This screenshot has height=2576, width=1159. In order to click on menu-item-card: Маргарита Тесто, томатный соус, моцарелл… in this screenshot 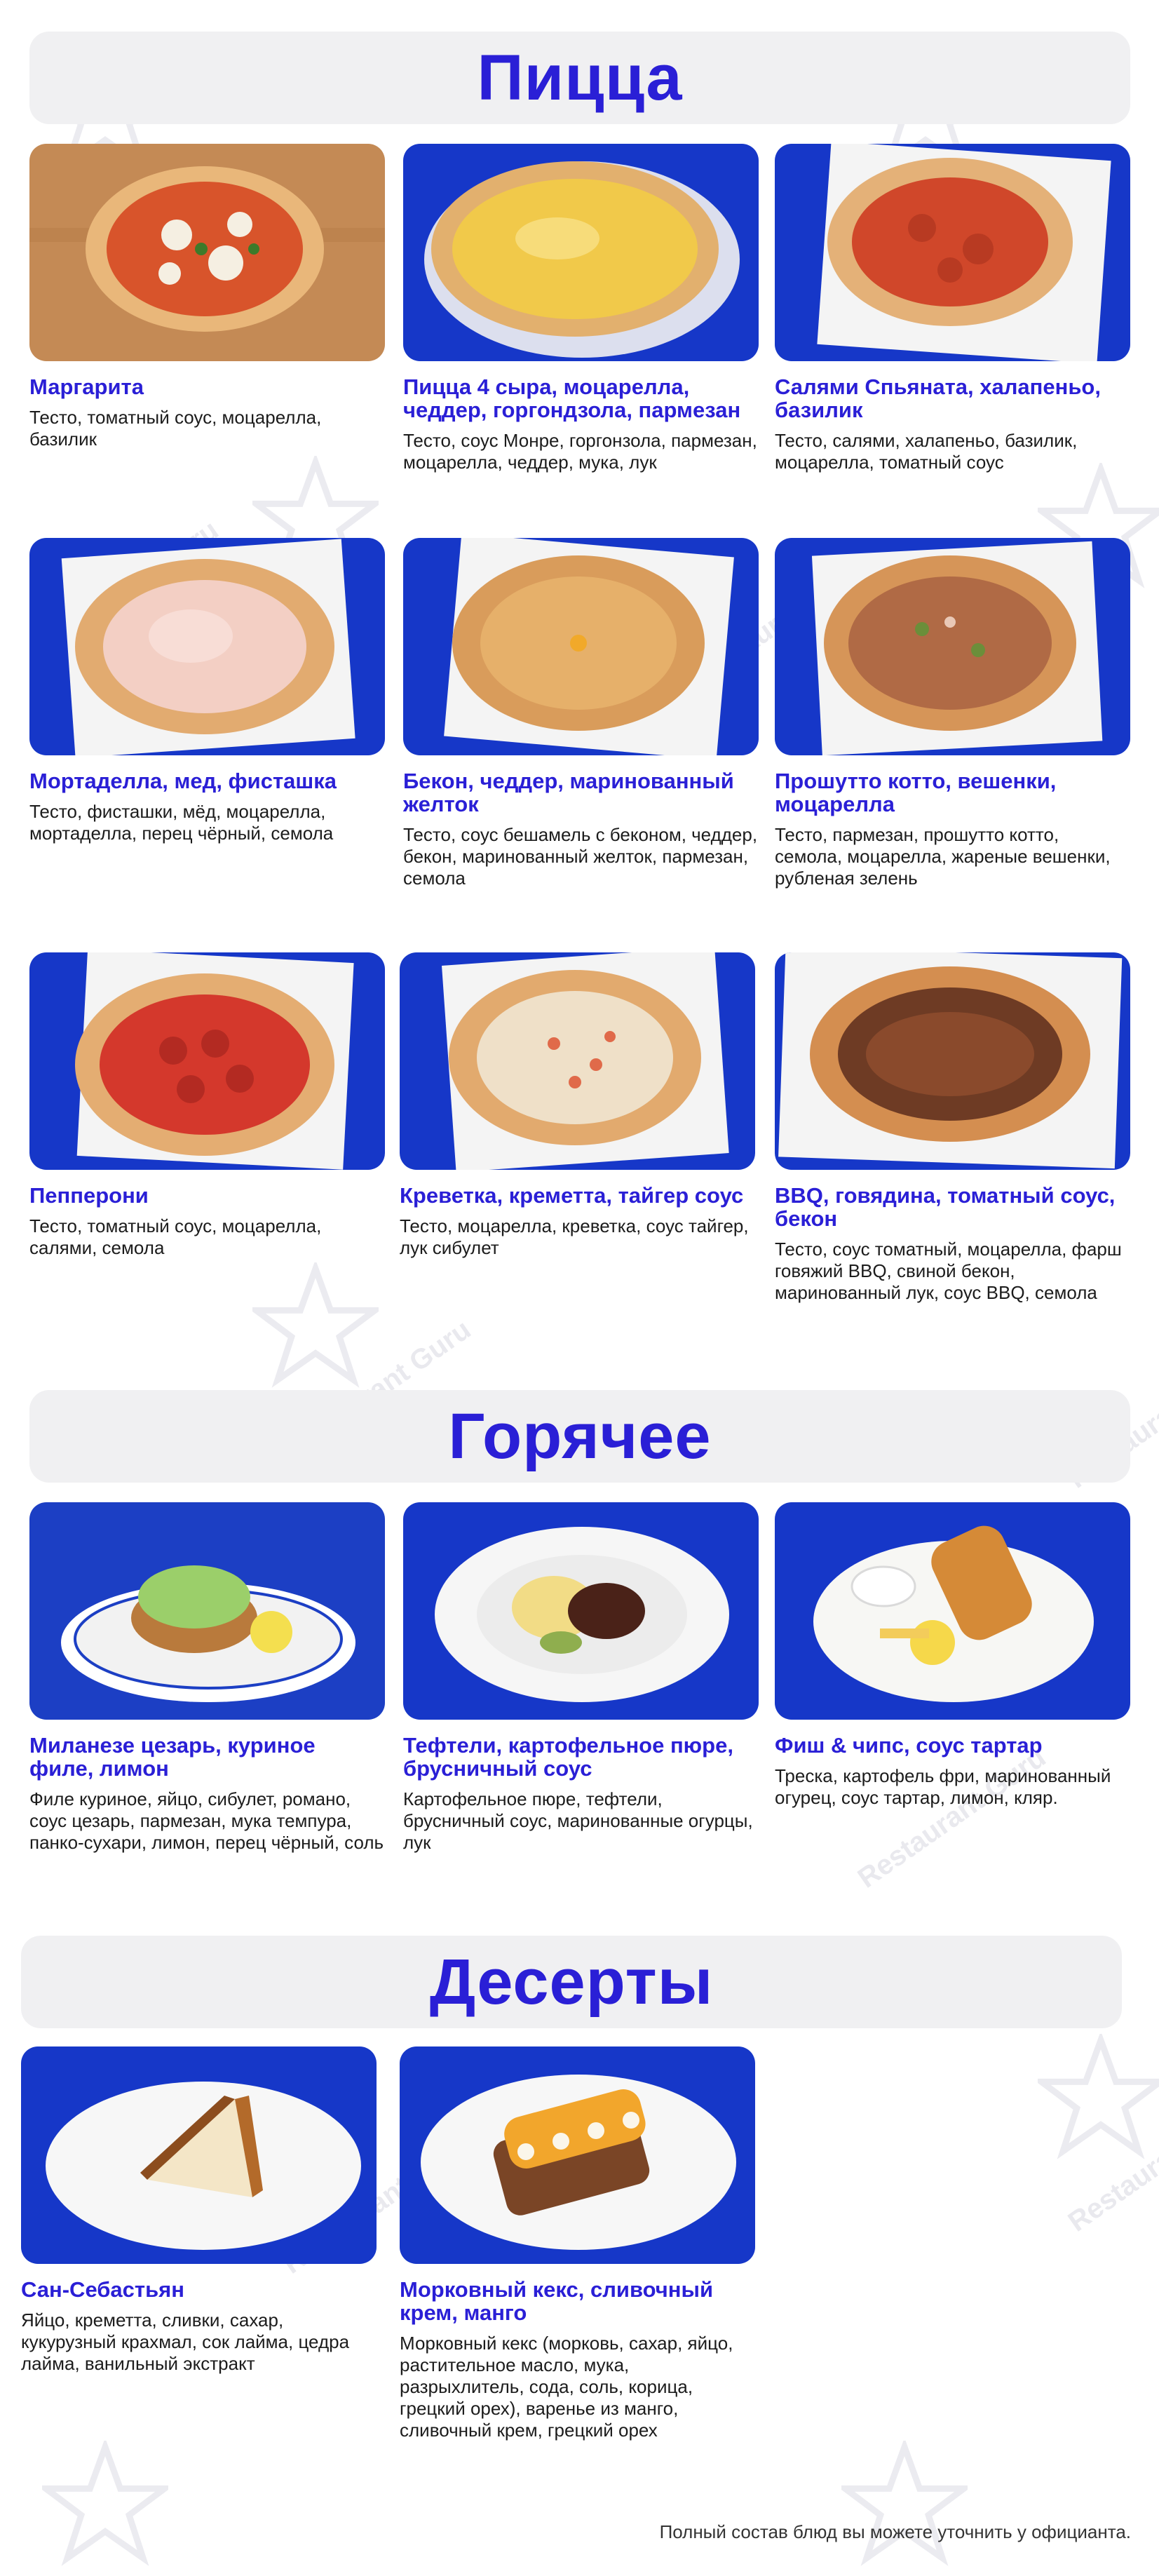, I will do `click(207, 297)`.